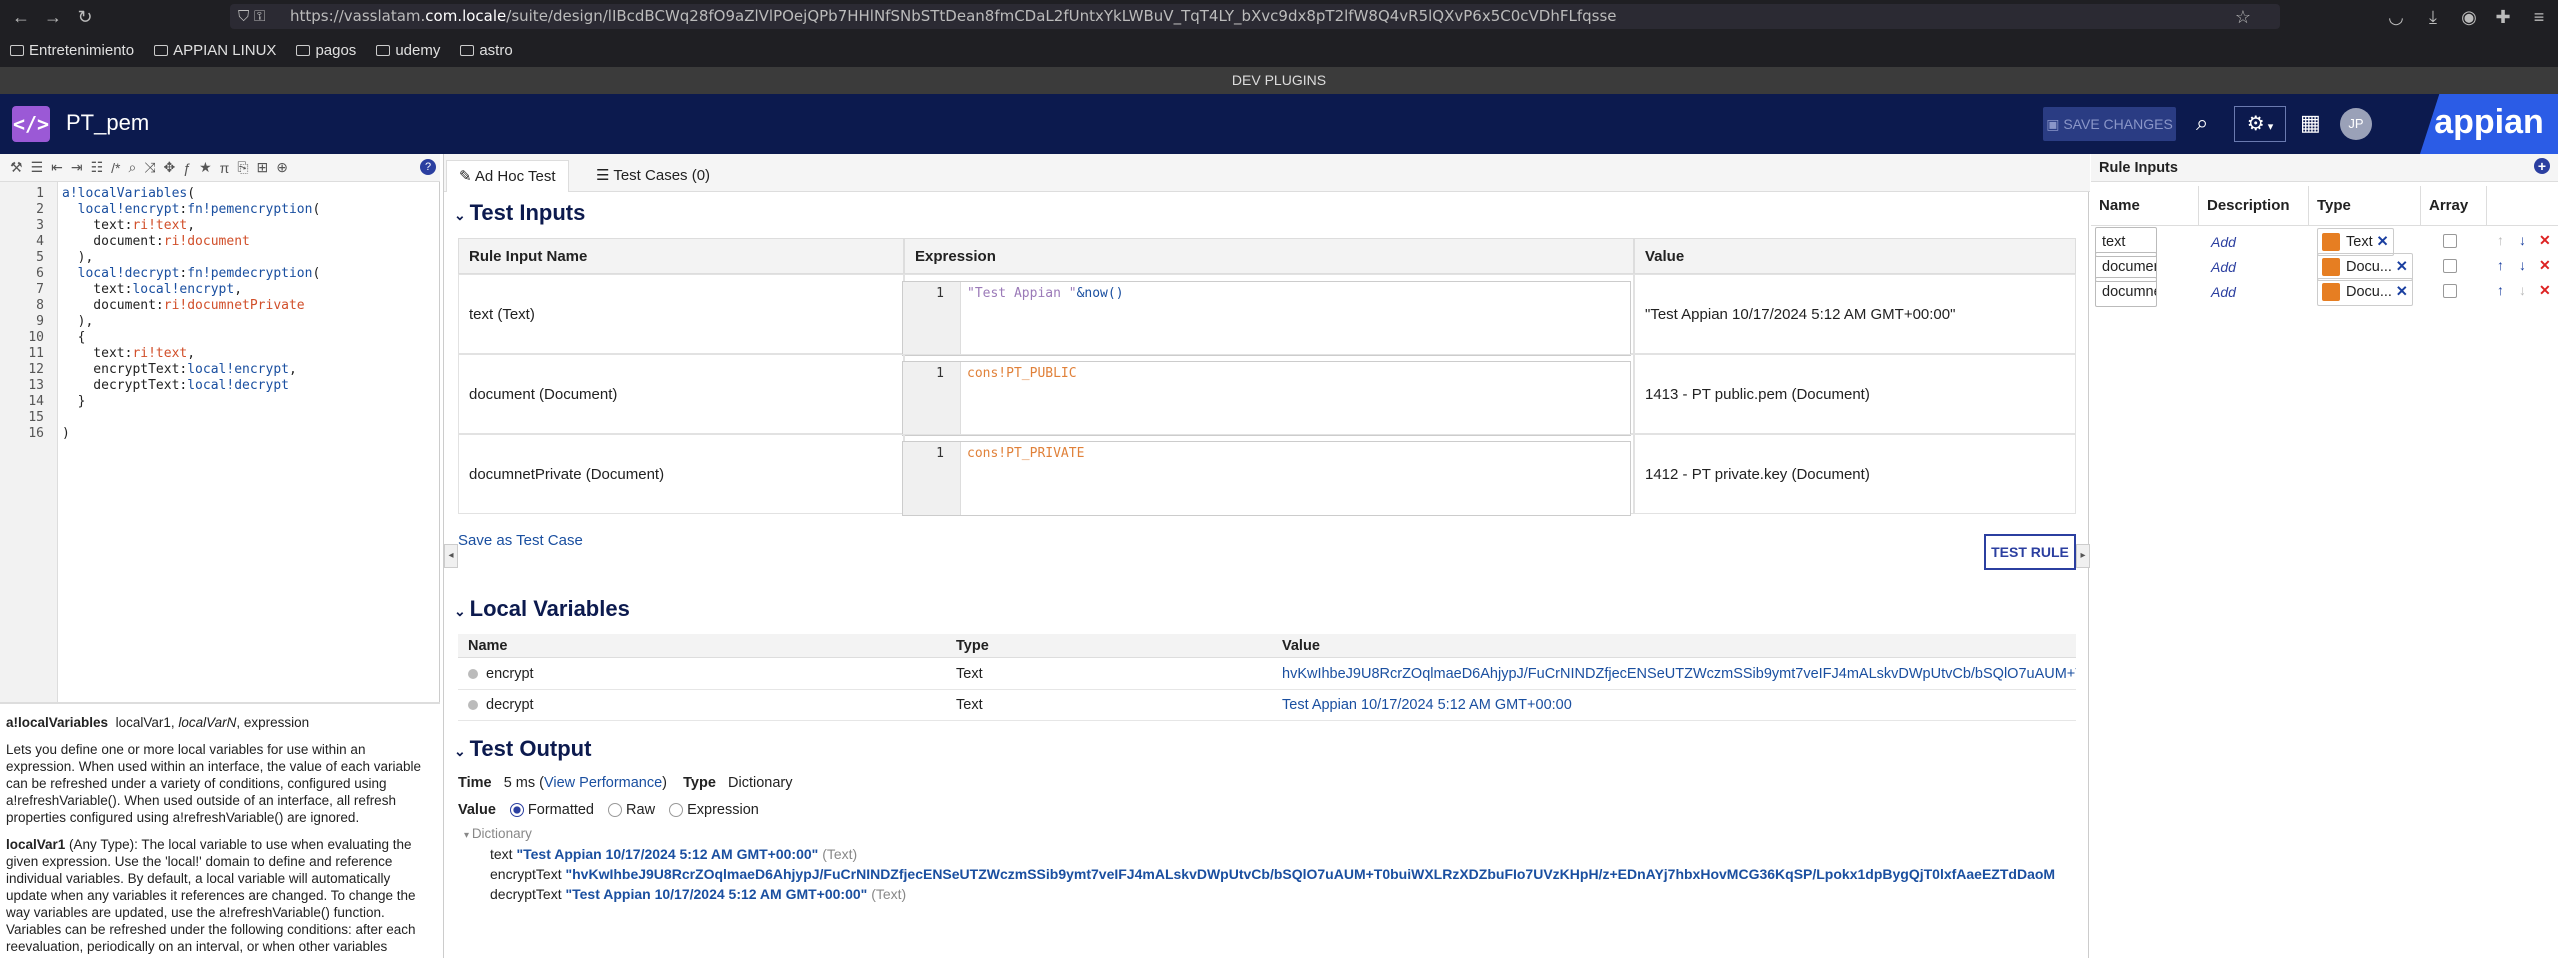 The image size is (2558, 958). I want to click on forward-icon: →, so click(53, 17).